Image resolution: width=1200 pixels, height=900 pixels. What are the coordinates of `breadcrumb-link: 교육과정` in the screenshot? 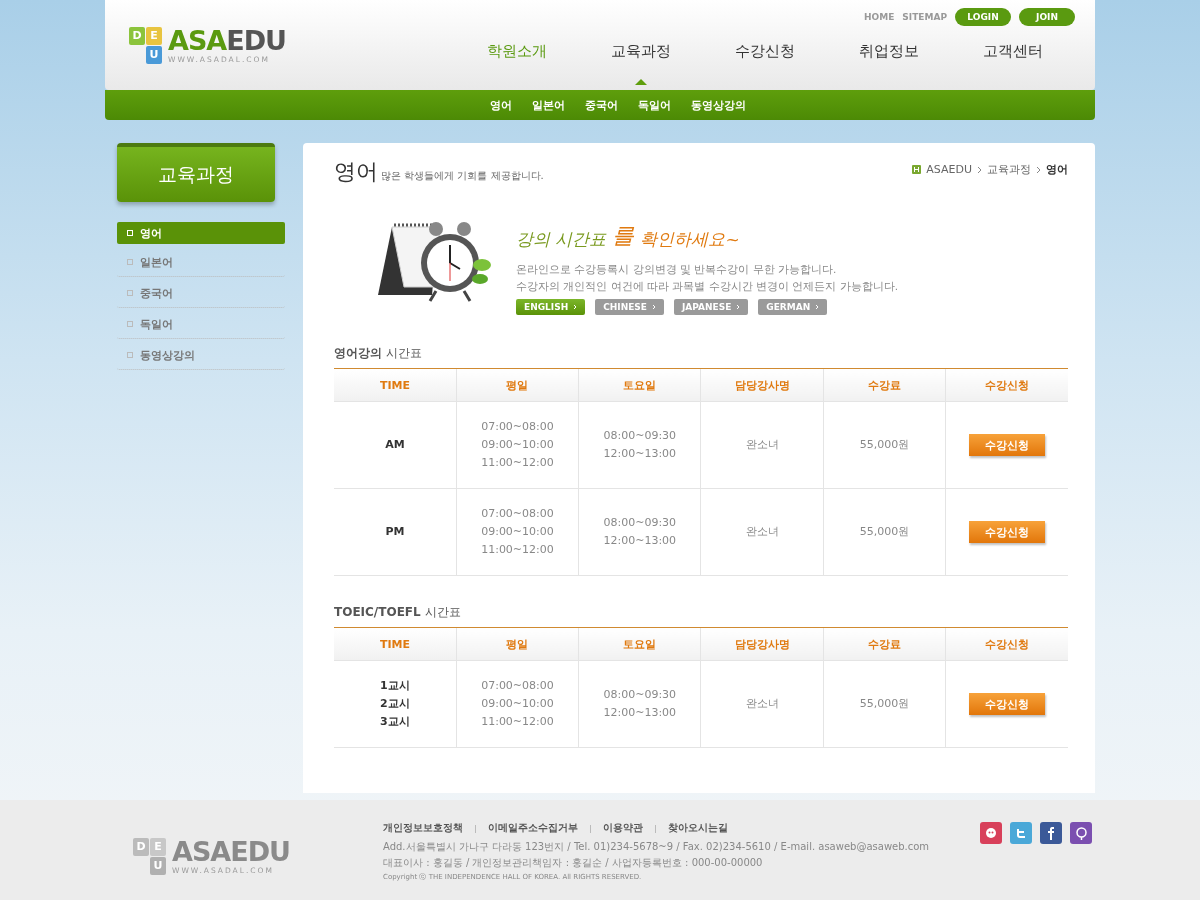 It's located at (1009, 169).